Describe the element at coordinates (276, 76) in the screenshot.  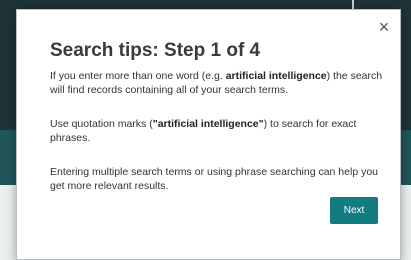
I see `example-term: artificial intelligence` at that location.